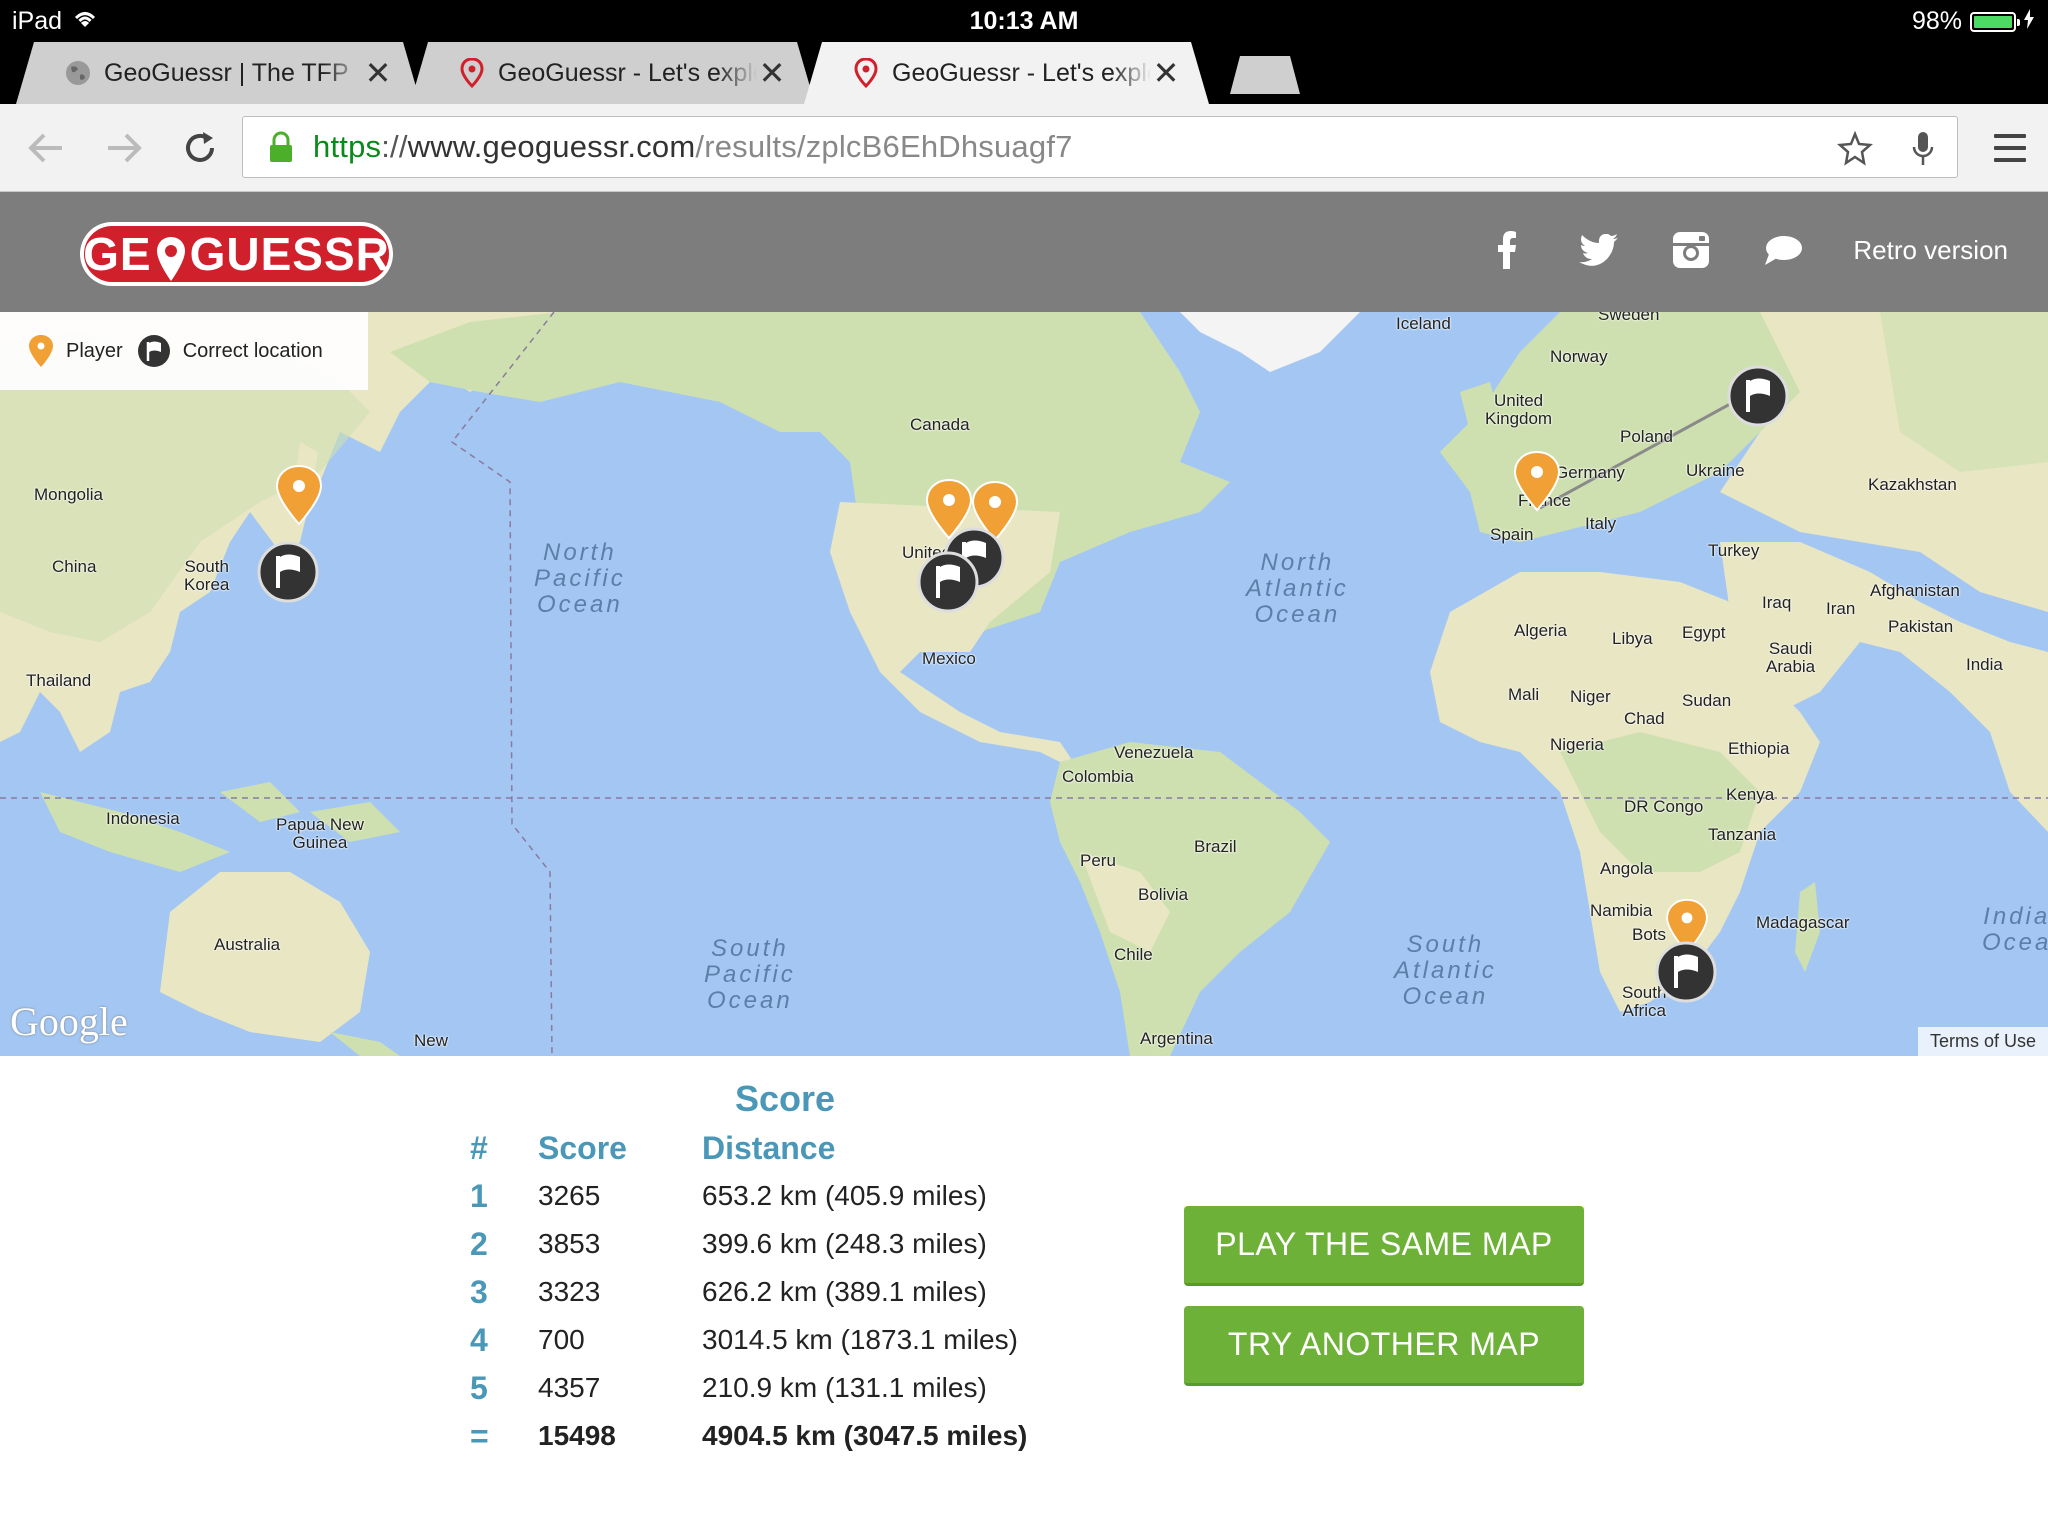 The height and width of the screenshot is (1536, 2048). What do you see at coordinates (1599, 250) in the screenshot?
I see `twitter-icon` at bounding box center [1599, 250].